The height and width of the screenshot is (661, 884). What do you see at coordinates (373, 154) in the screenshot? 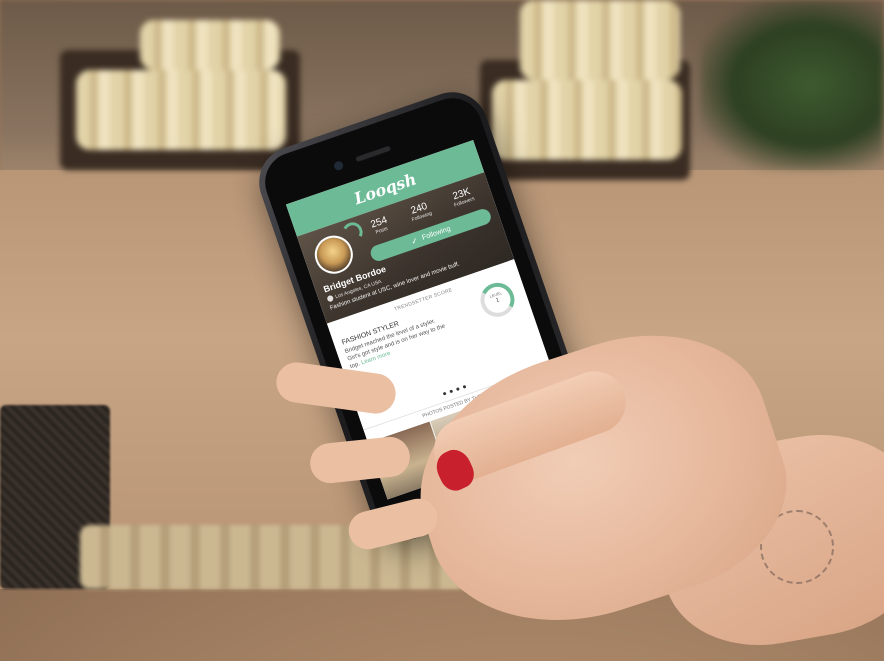
I see `earpiece-speaker` at bounding box center [373, 154].